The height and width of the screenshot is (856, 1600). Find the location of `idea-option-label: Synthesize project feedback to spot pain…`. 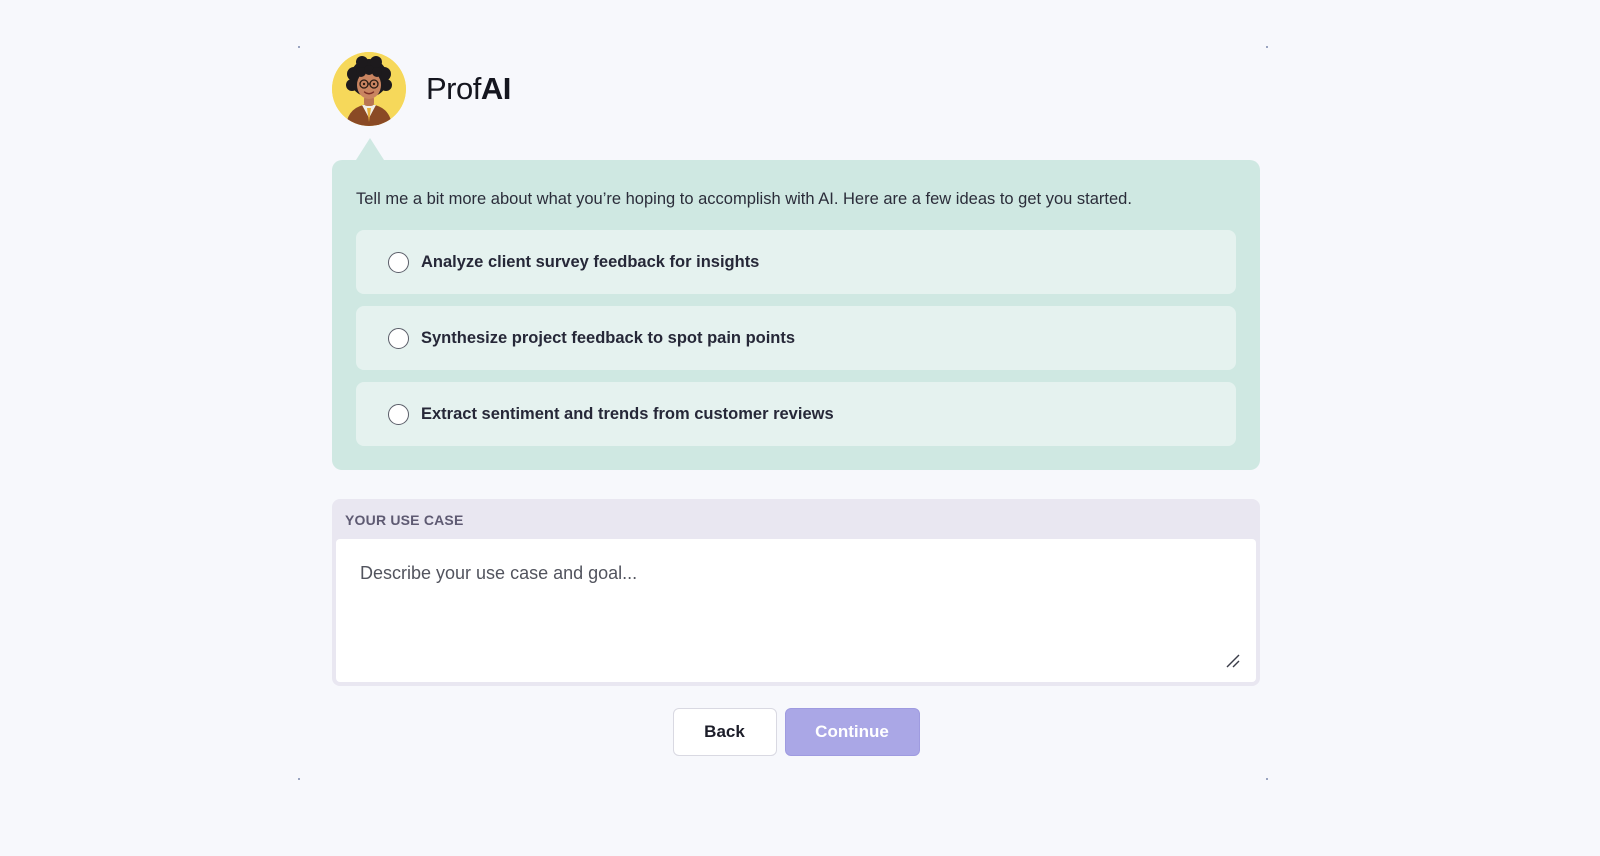

idea-option-label: Synthesize project feedback to spot pain… is located at coordinates (608, 337).